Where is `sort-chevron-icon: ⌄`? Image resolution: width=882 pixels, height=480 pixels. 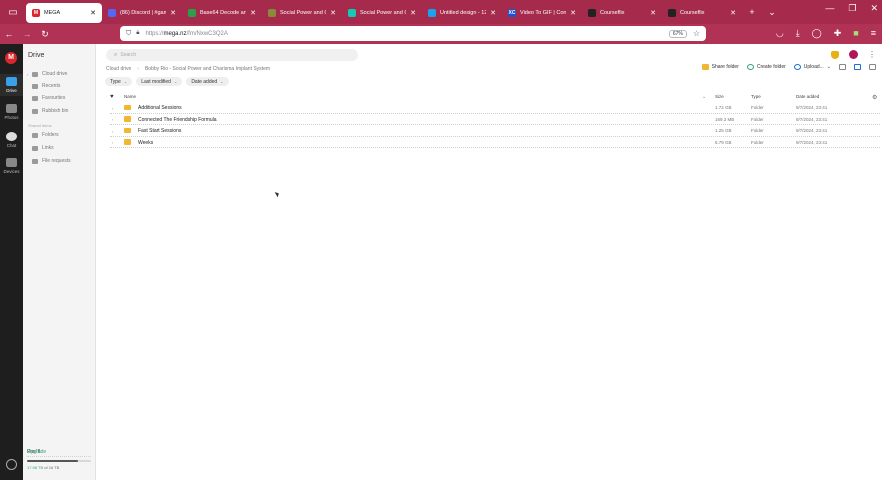 sort-chevron-icon: ⌄ is located at coordinates (704, 97).